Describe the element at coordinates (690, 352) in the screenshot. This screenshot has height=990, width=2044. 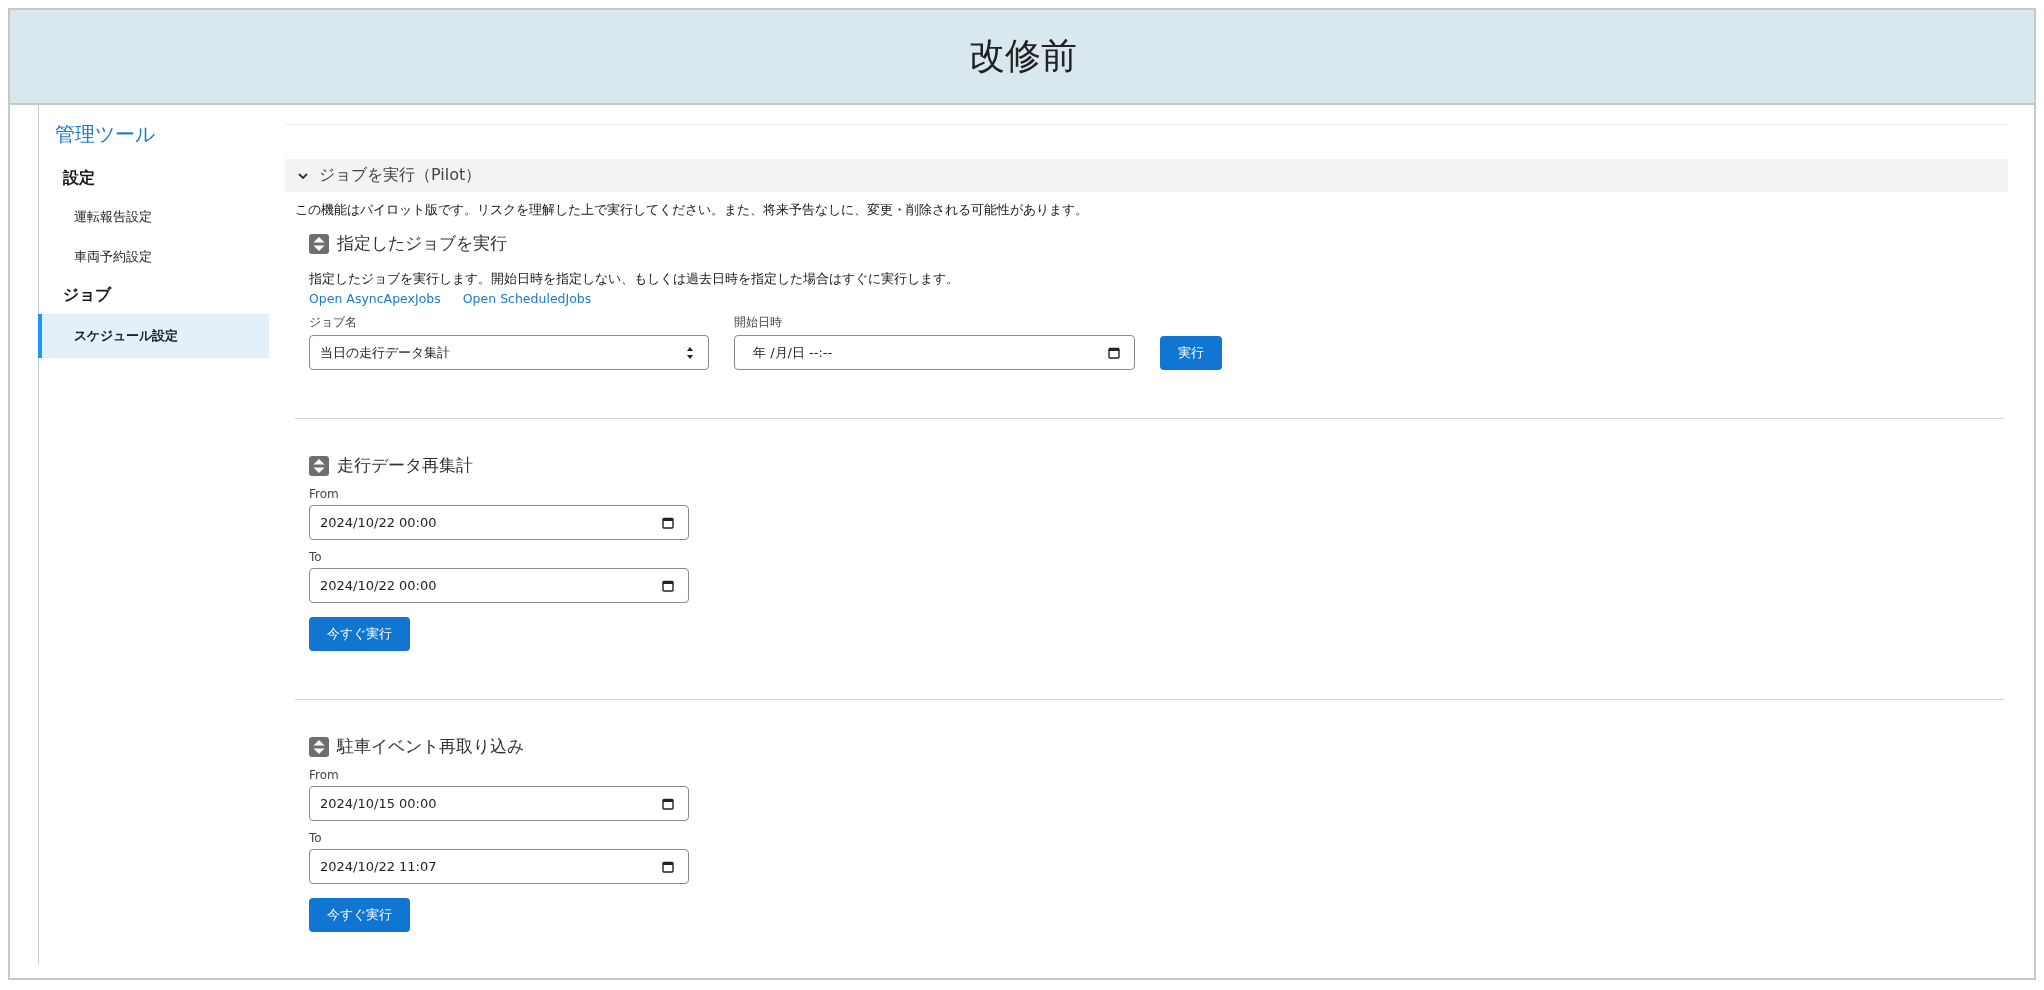
I see `updown-icon` at that location.